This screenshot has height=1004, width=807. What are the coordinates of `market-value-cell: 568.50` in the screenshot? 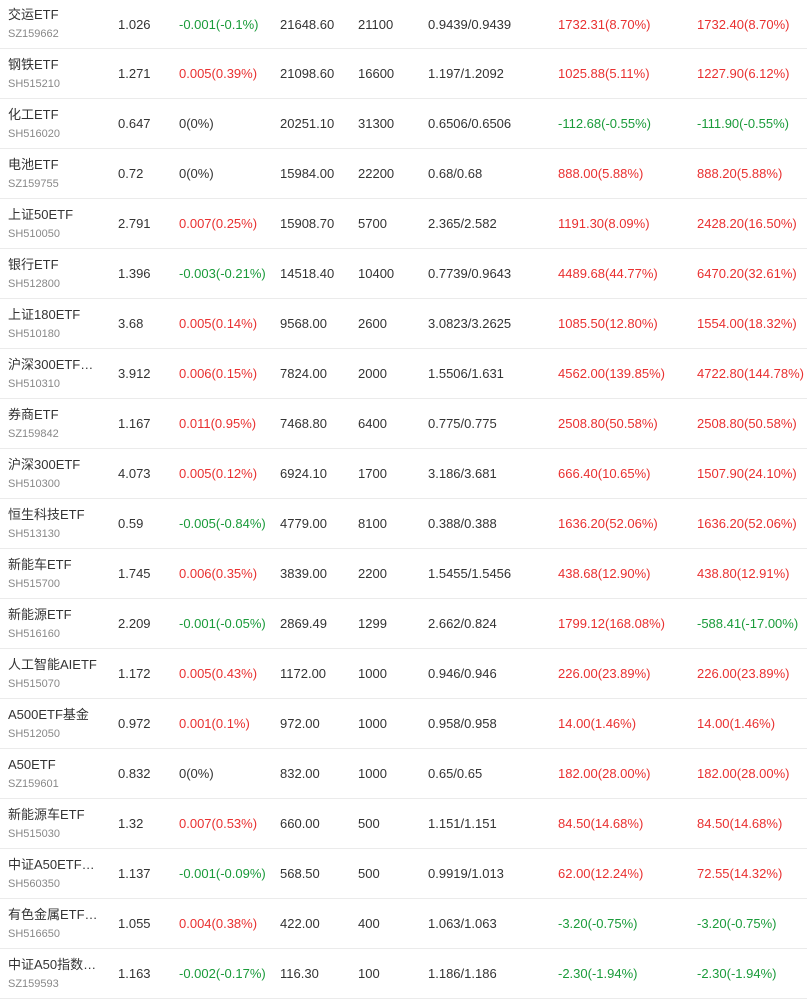 It's located at (300, 873).